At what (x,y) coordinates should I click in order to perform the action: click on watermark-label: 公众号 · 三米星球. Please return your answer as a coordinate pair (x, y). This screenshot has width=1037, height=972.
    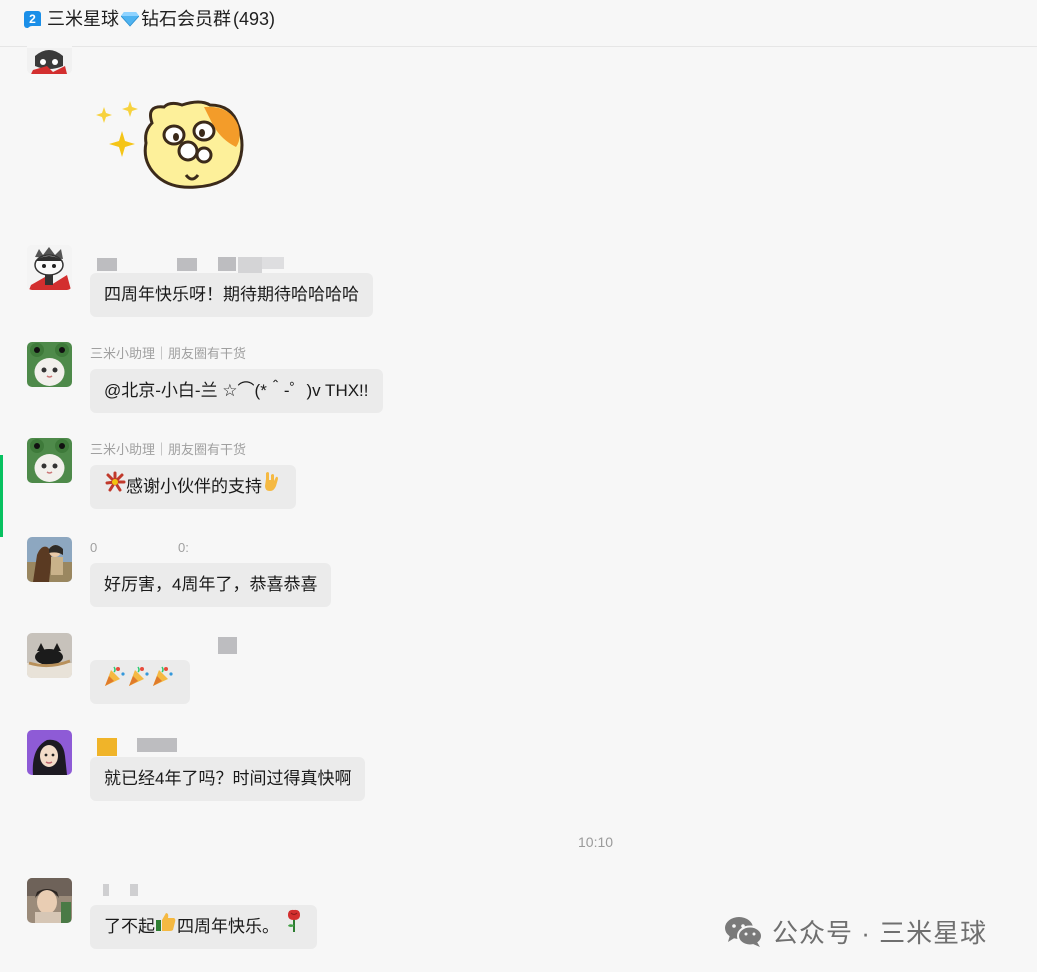
    Looking at the image, I should click on (880, 933).